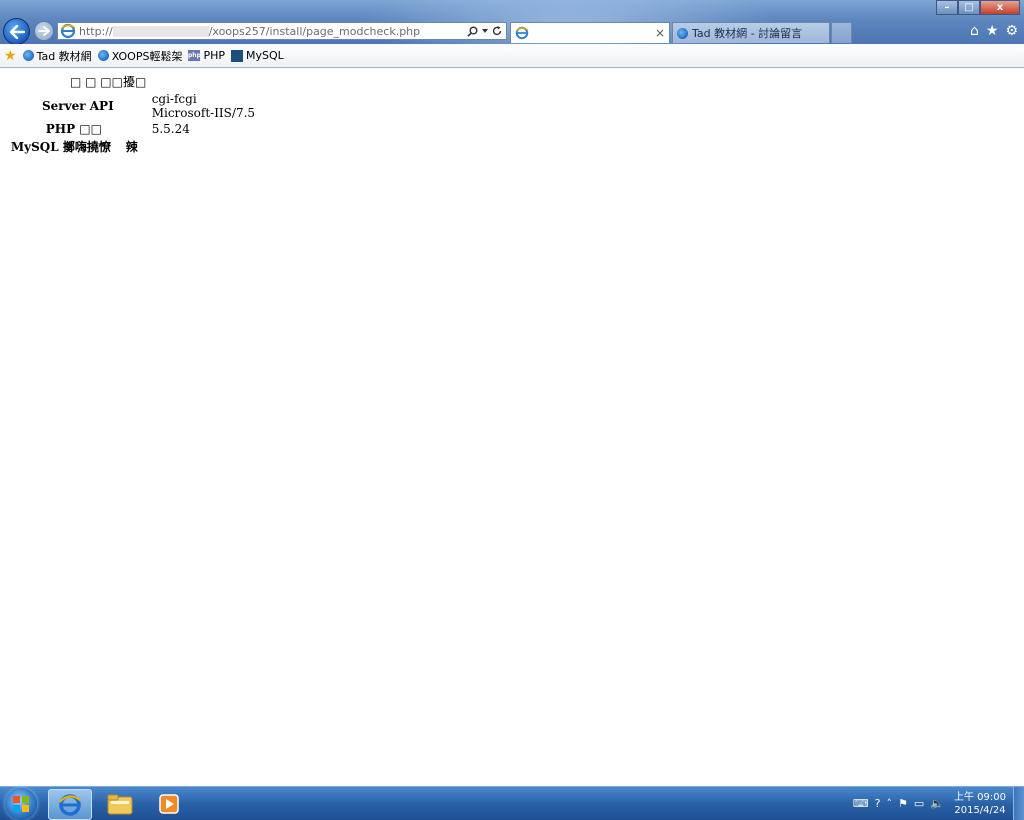  Describe the element at coordinates (497, 31) in the screenshot. I see `refresh-icon` at that location.